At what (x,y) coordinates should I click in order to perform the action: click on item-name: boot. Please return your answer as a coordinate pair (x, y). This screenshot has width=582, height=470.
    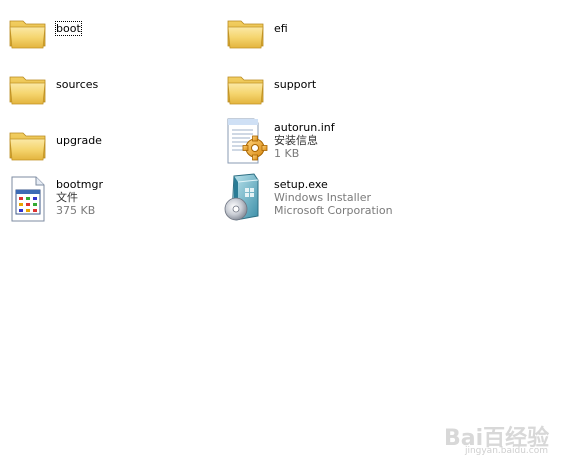
    Looking at the image, I should click on (68, 28).